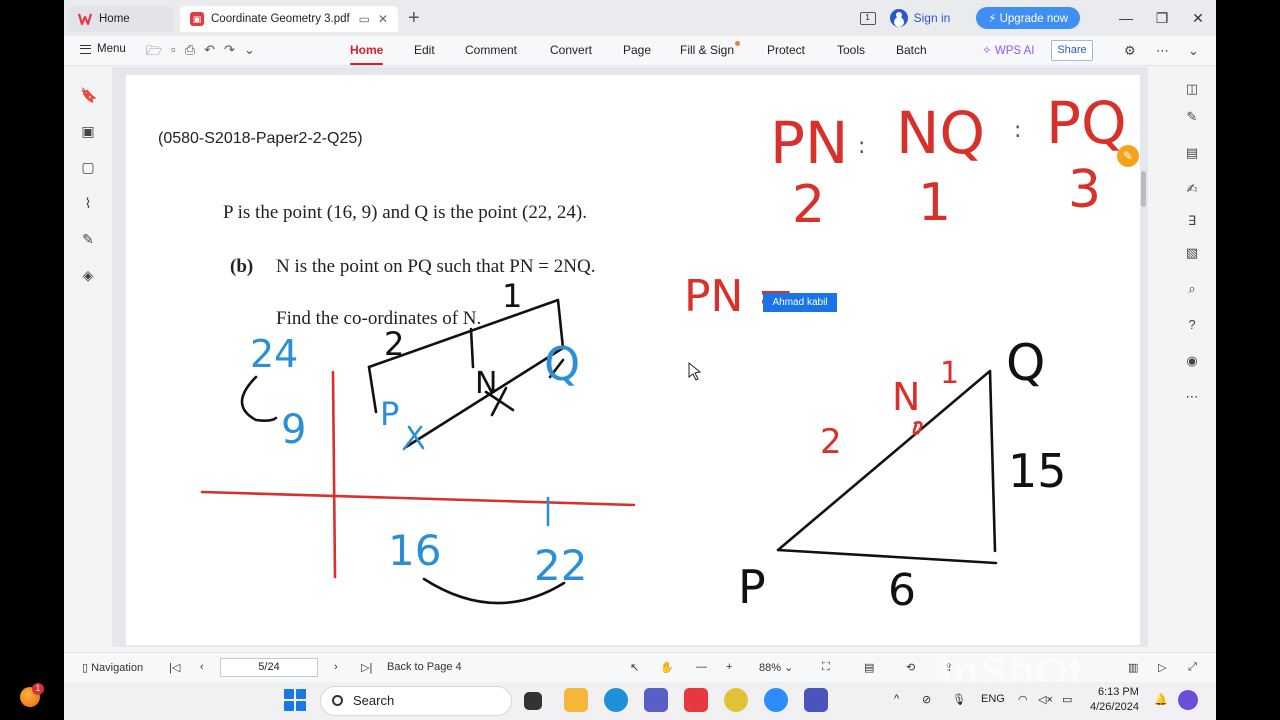  Describe the element at coordinates (1192, 667) in the screenshot. I see `fullscreen-icon: ⤢` at that location.